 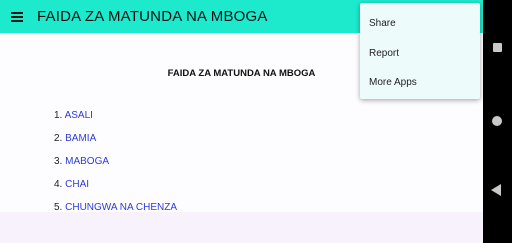 I want to click on home-circle-icon, so click(x=497, y=121).